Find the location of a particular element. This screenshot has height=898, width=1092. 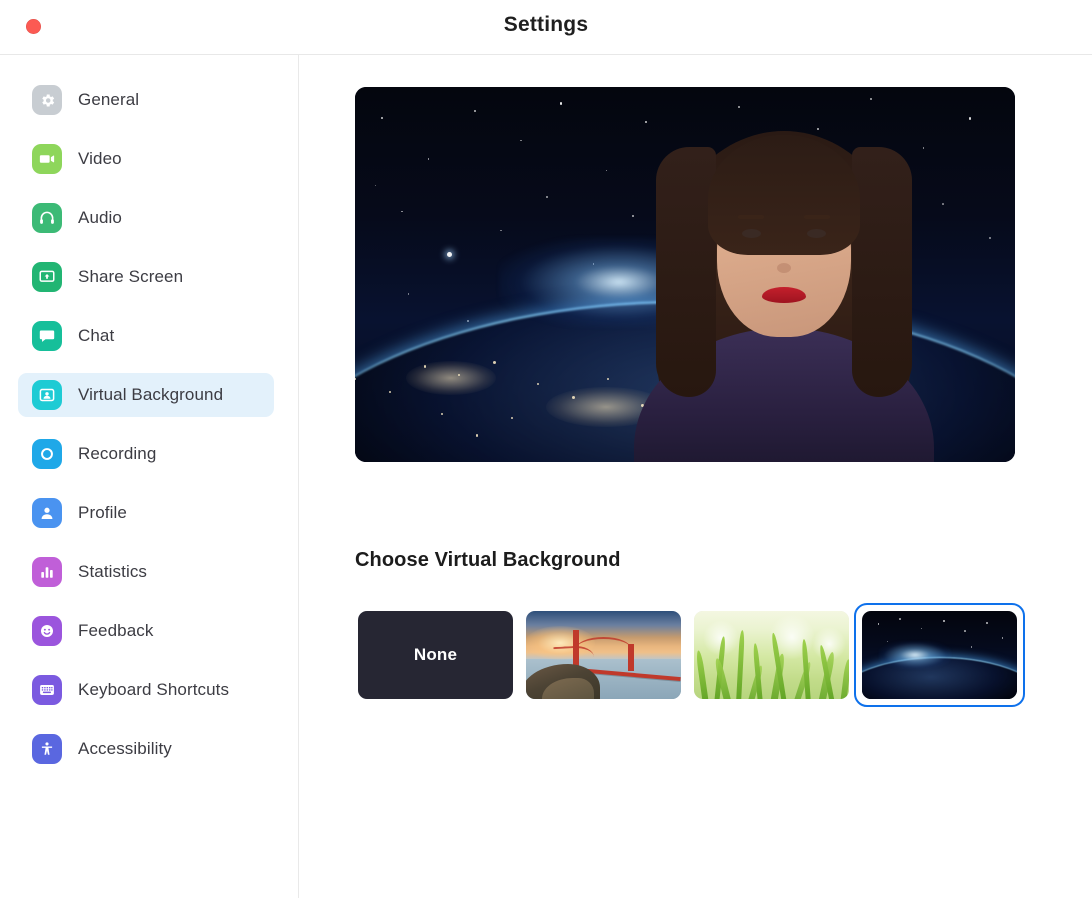

video-camera-icon is located at coordinates (47, 159).